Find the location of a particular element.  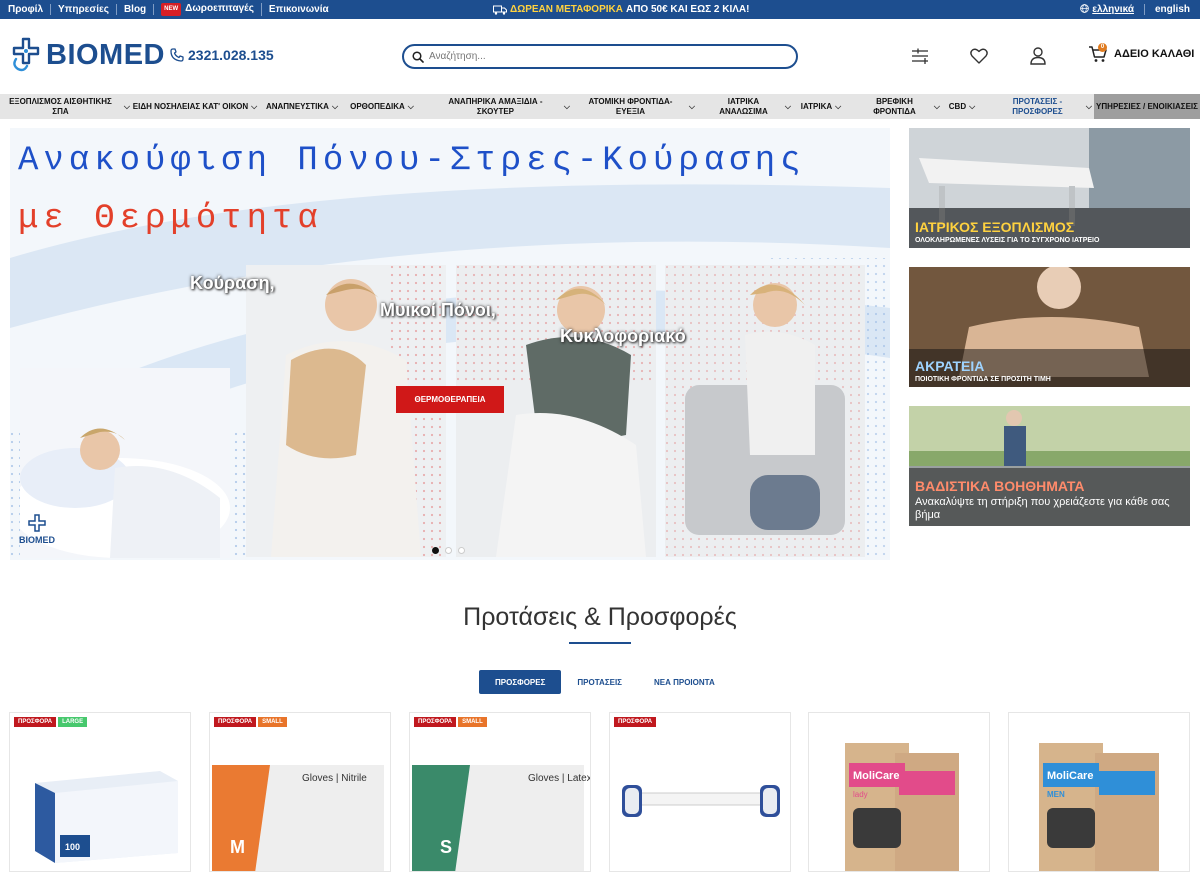

free-shipping-text: ΑΠΟ 50€ ΚΑΙ ΕΩΣ 2 ΚΙΛΑ! is located at coordinates (687, 9).